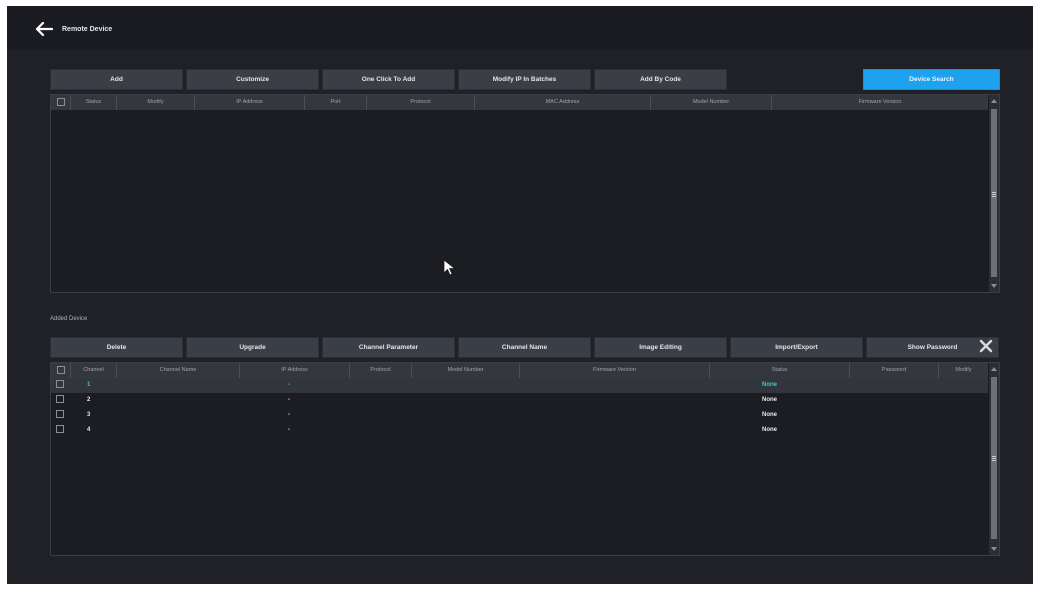  What do you see at coordinates (519, 415) in the screenshot?
I see `table-row: 3 - None` at bounding box center [519, 415].